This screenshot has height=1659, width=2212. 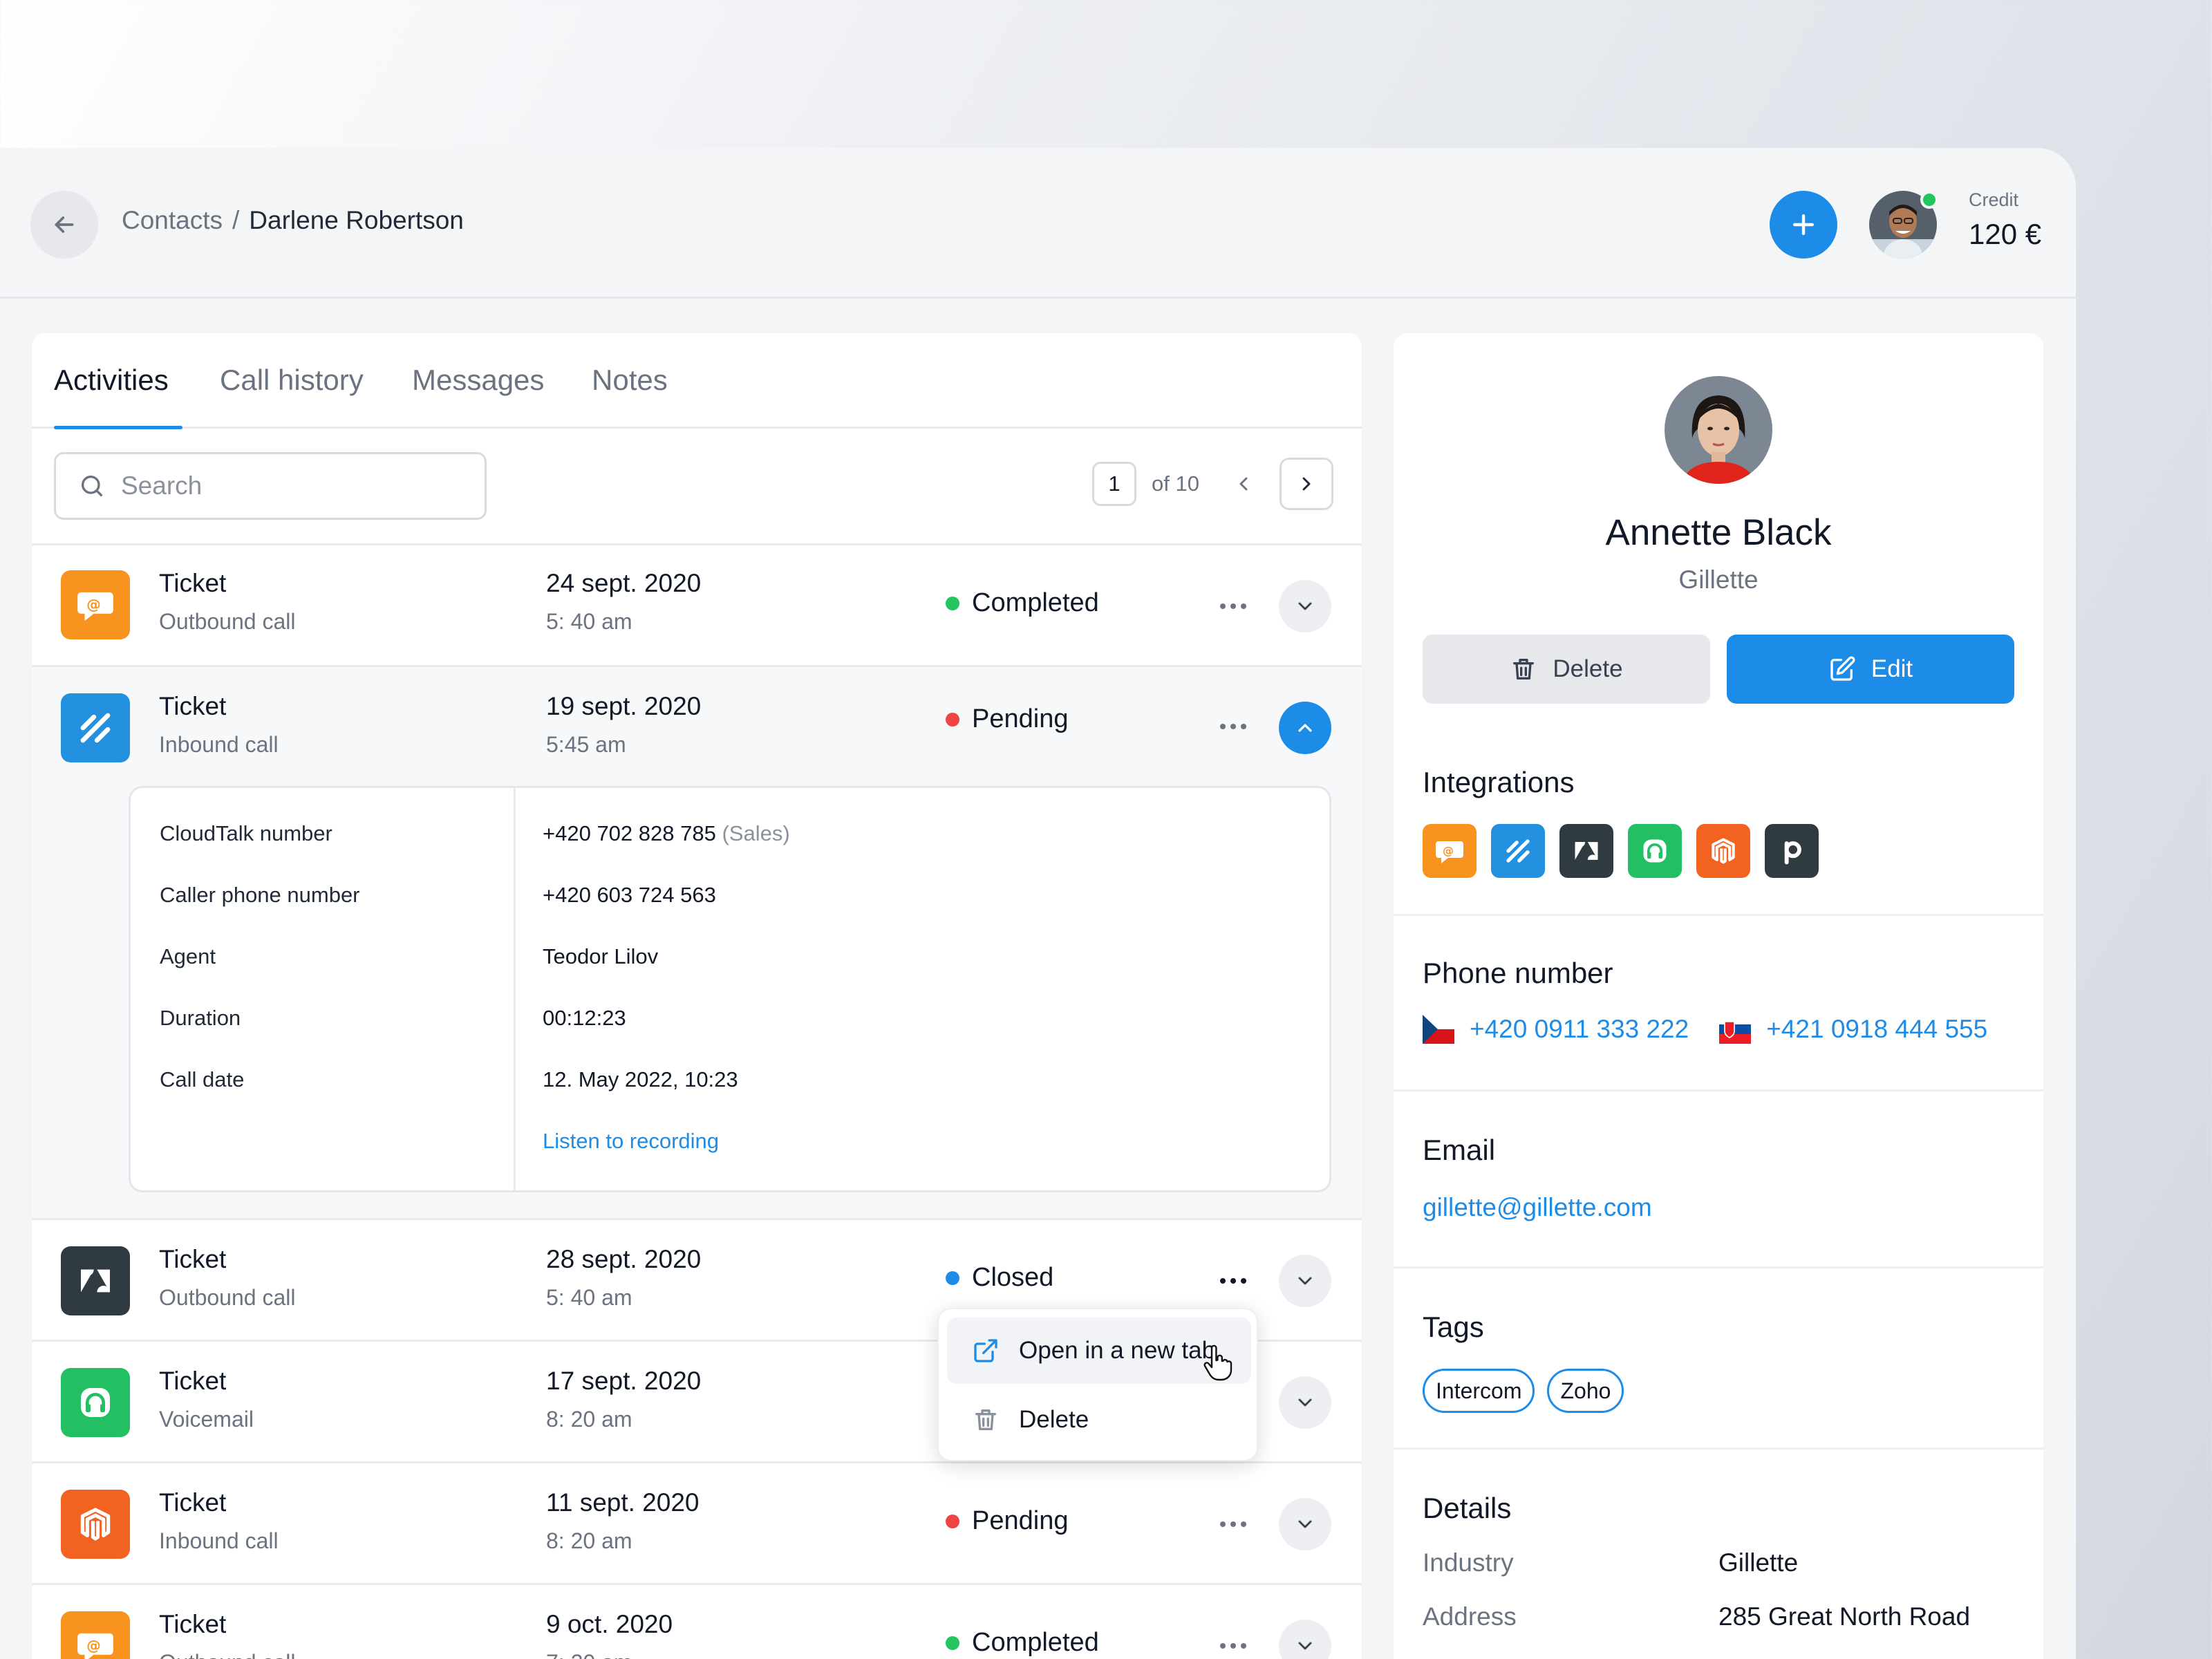 What do you see at coordinates (624, 1381) in the screenshot?
I see `activity-date: 17 sept. 2020` at bounding box center [624, 1381].